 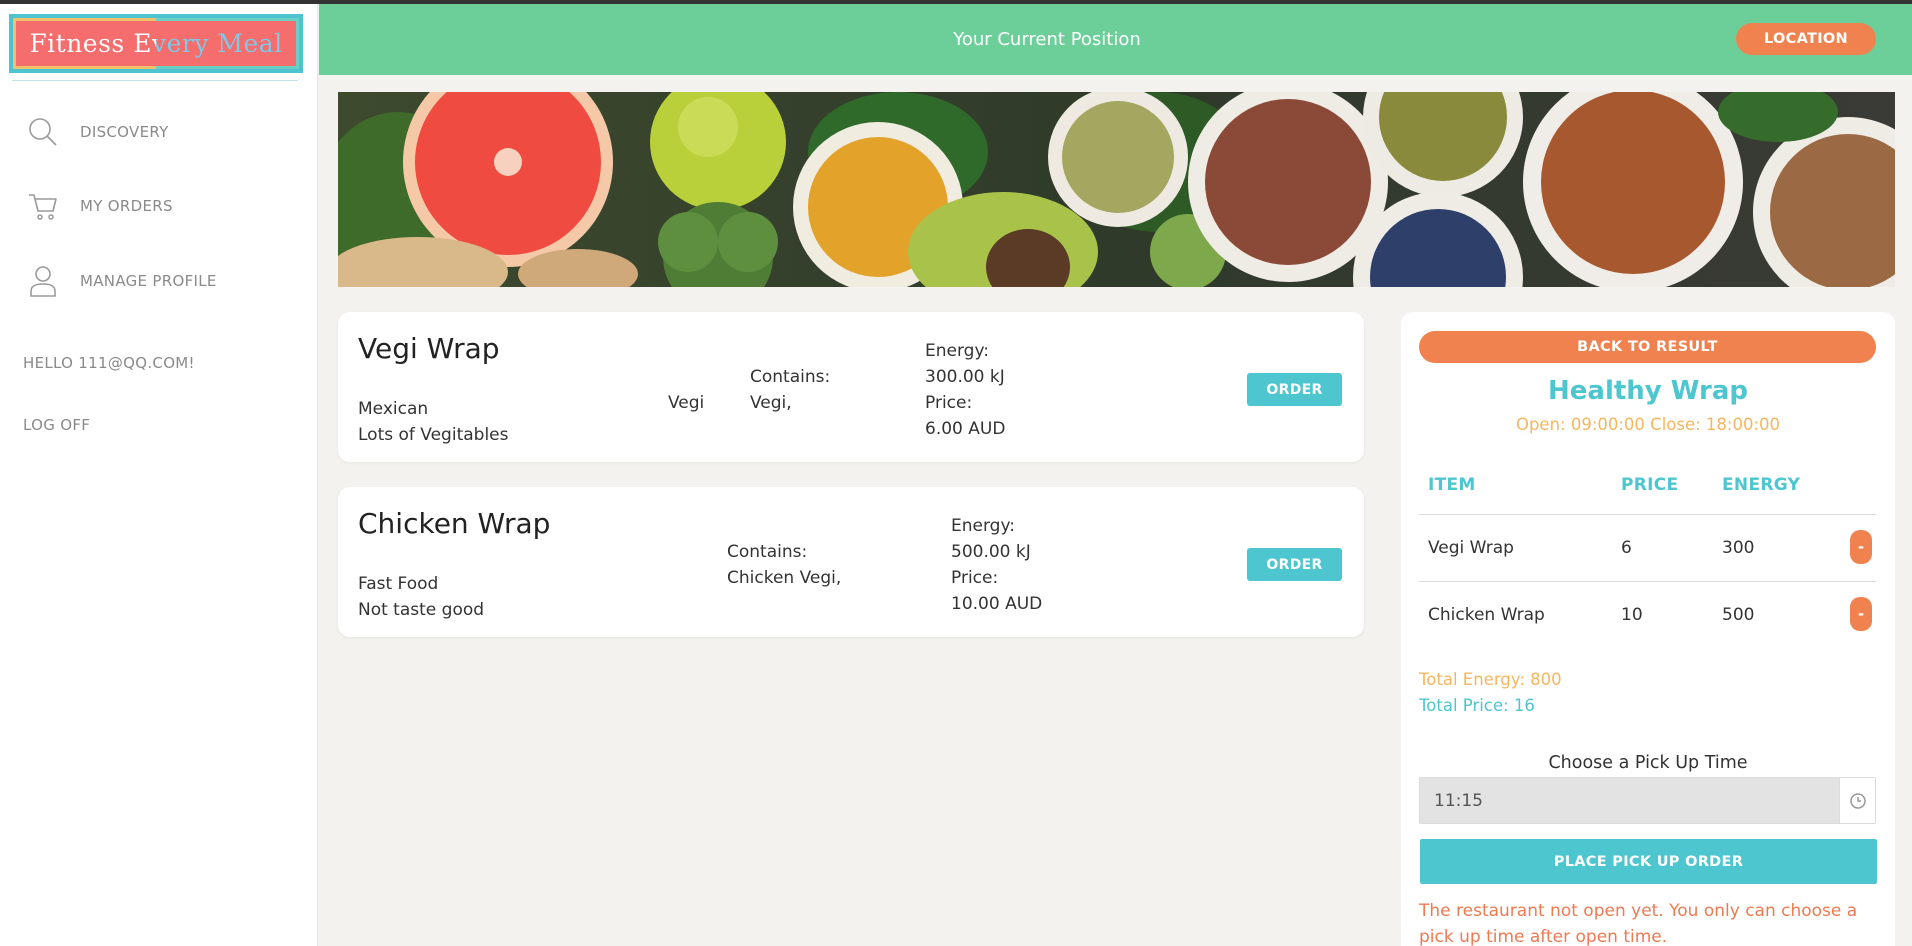 What do you see at coordinates (991, 552) in the screenshot?
I see `energy-value: 500.00 kJ` at bounding box center [991, 552].